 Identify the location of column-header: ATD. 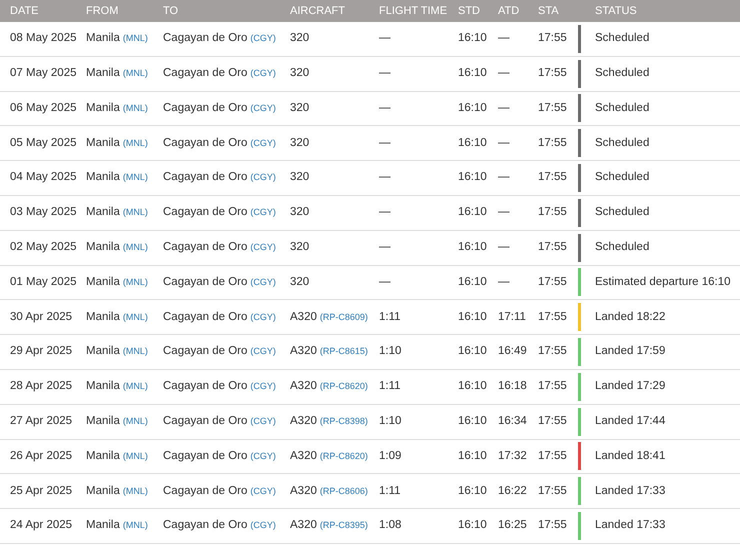
(509, 11).